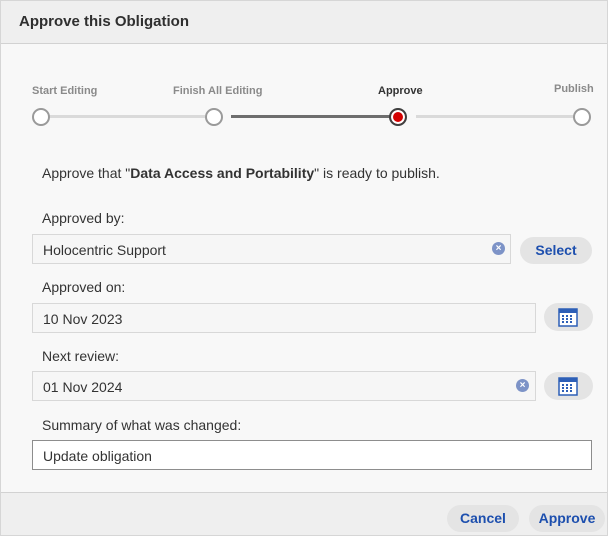 The image size is (610, 536). I want to click on step-node-publish, so click(582, 117).